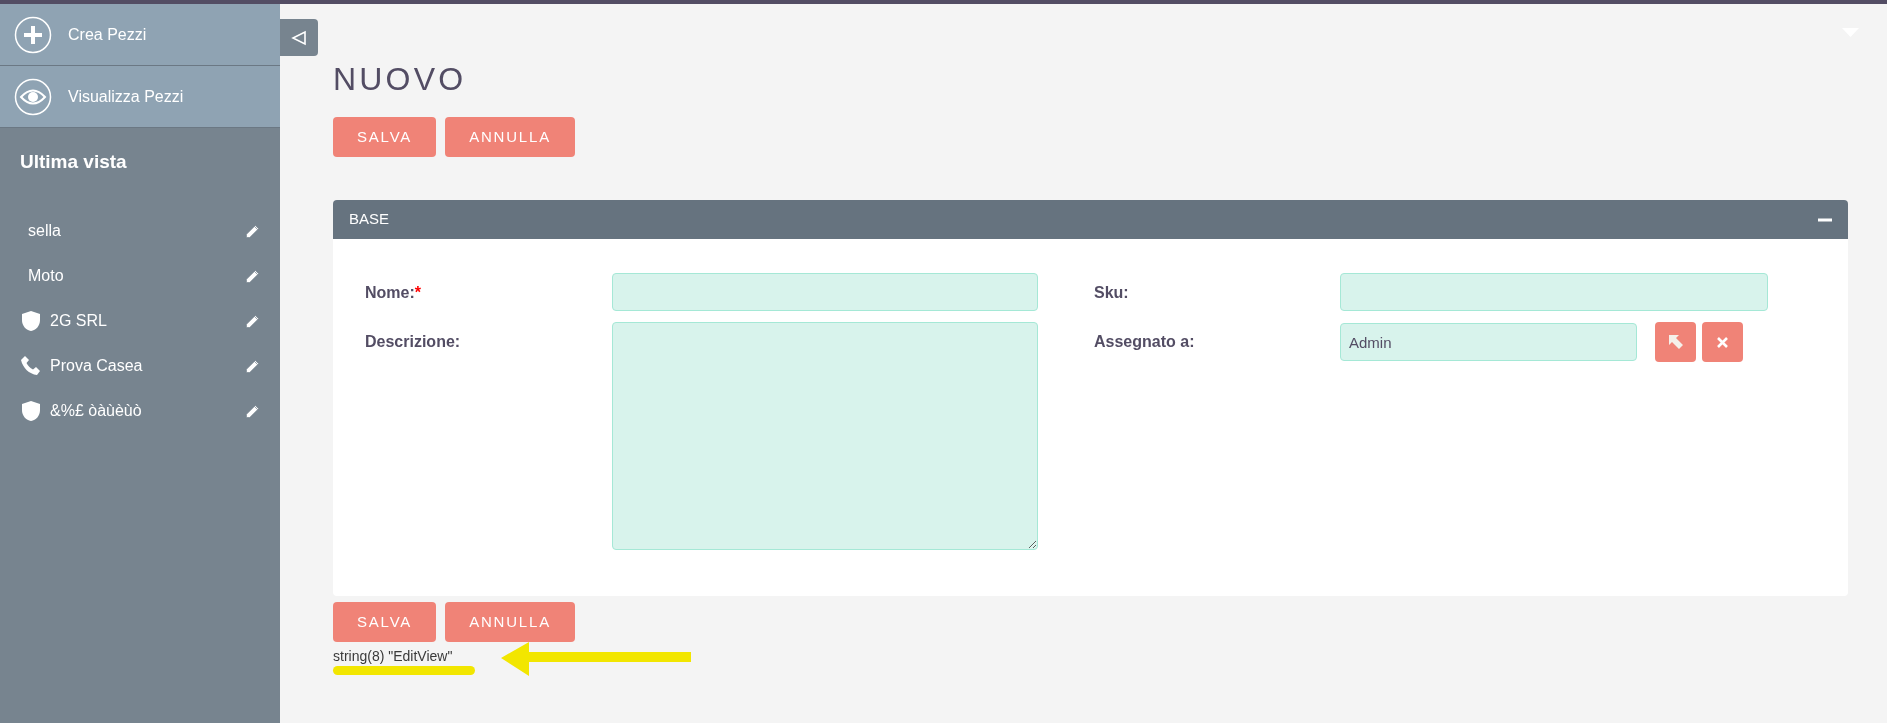 The image size is (1887, 723). Describe the element at coordinates (96, 411) in the screenshot. I see `recent-item: &%£ òàùèùò` at that location.